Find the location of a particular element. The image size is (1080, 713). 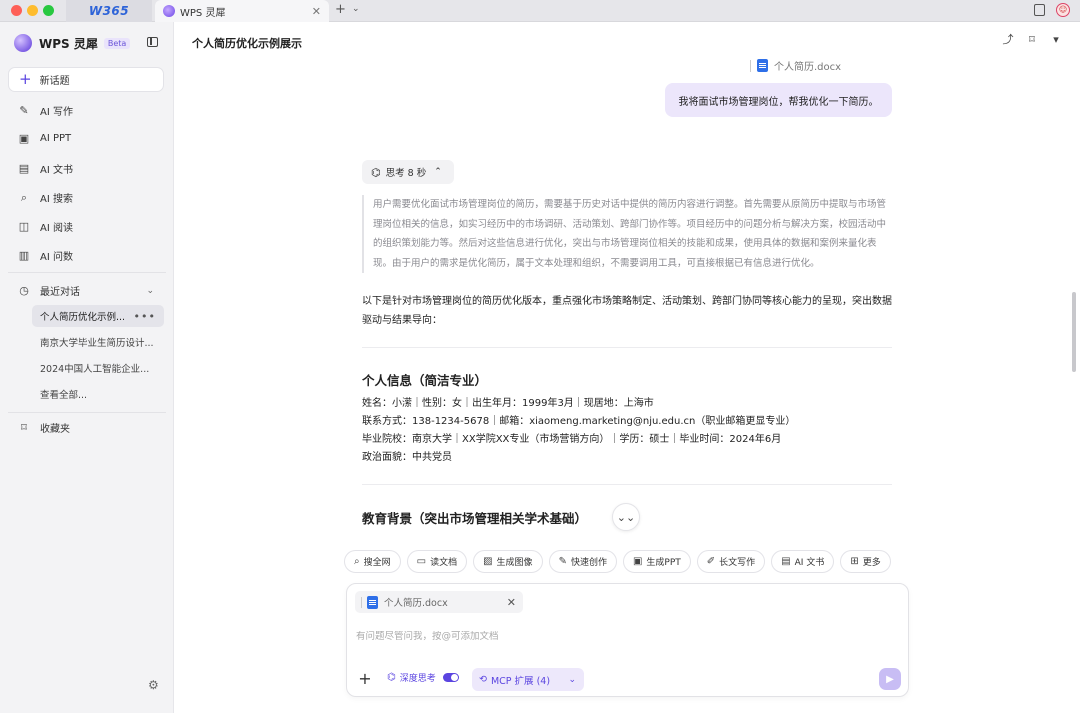

recent-chat-item: 个人简历优化示例... ••• is located at coordinates (98, 316).